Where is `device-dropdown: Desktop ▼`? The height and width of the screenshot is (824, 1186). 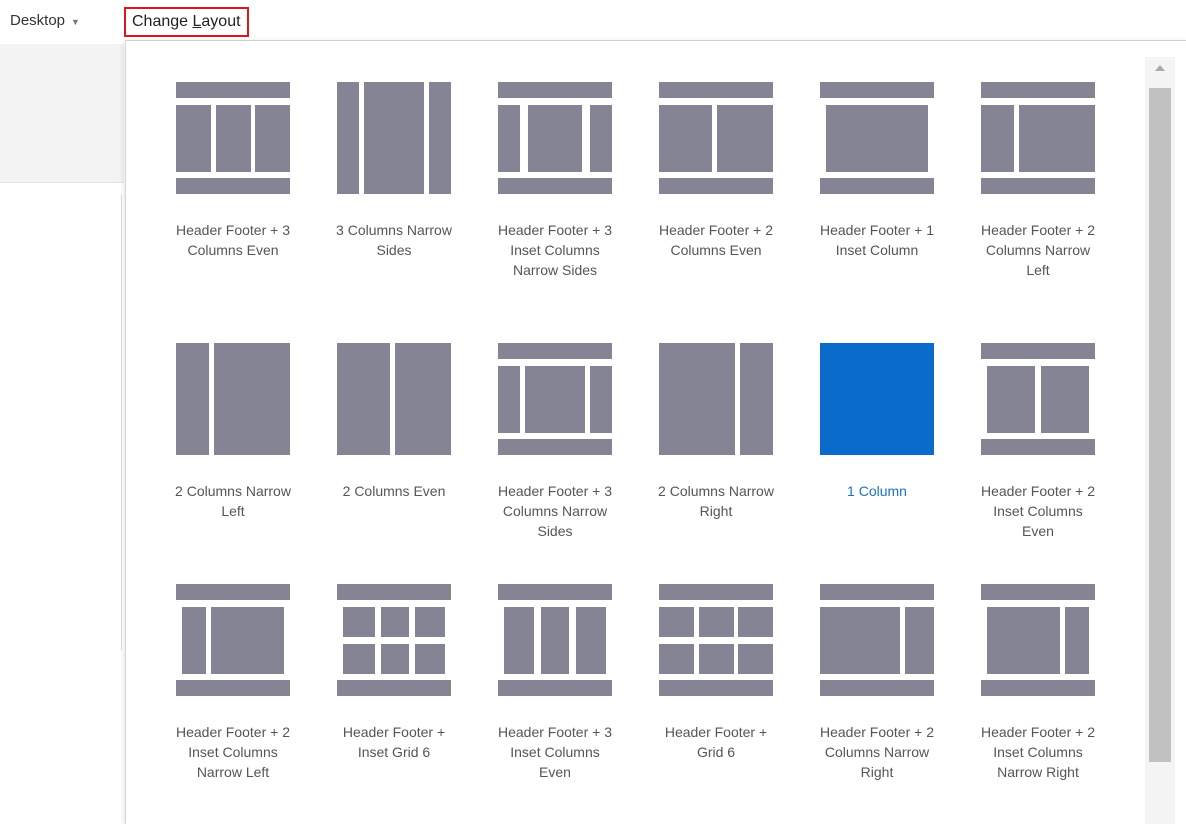 device-dropdown: Desktop ▼ is located at coordinates (45, 20).